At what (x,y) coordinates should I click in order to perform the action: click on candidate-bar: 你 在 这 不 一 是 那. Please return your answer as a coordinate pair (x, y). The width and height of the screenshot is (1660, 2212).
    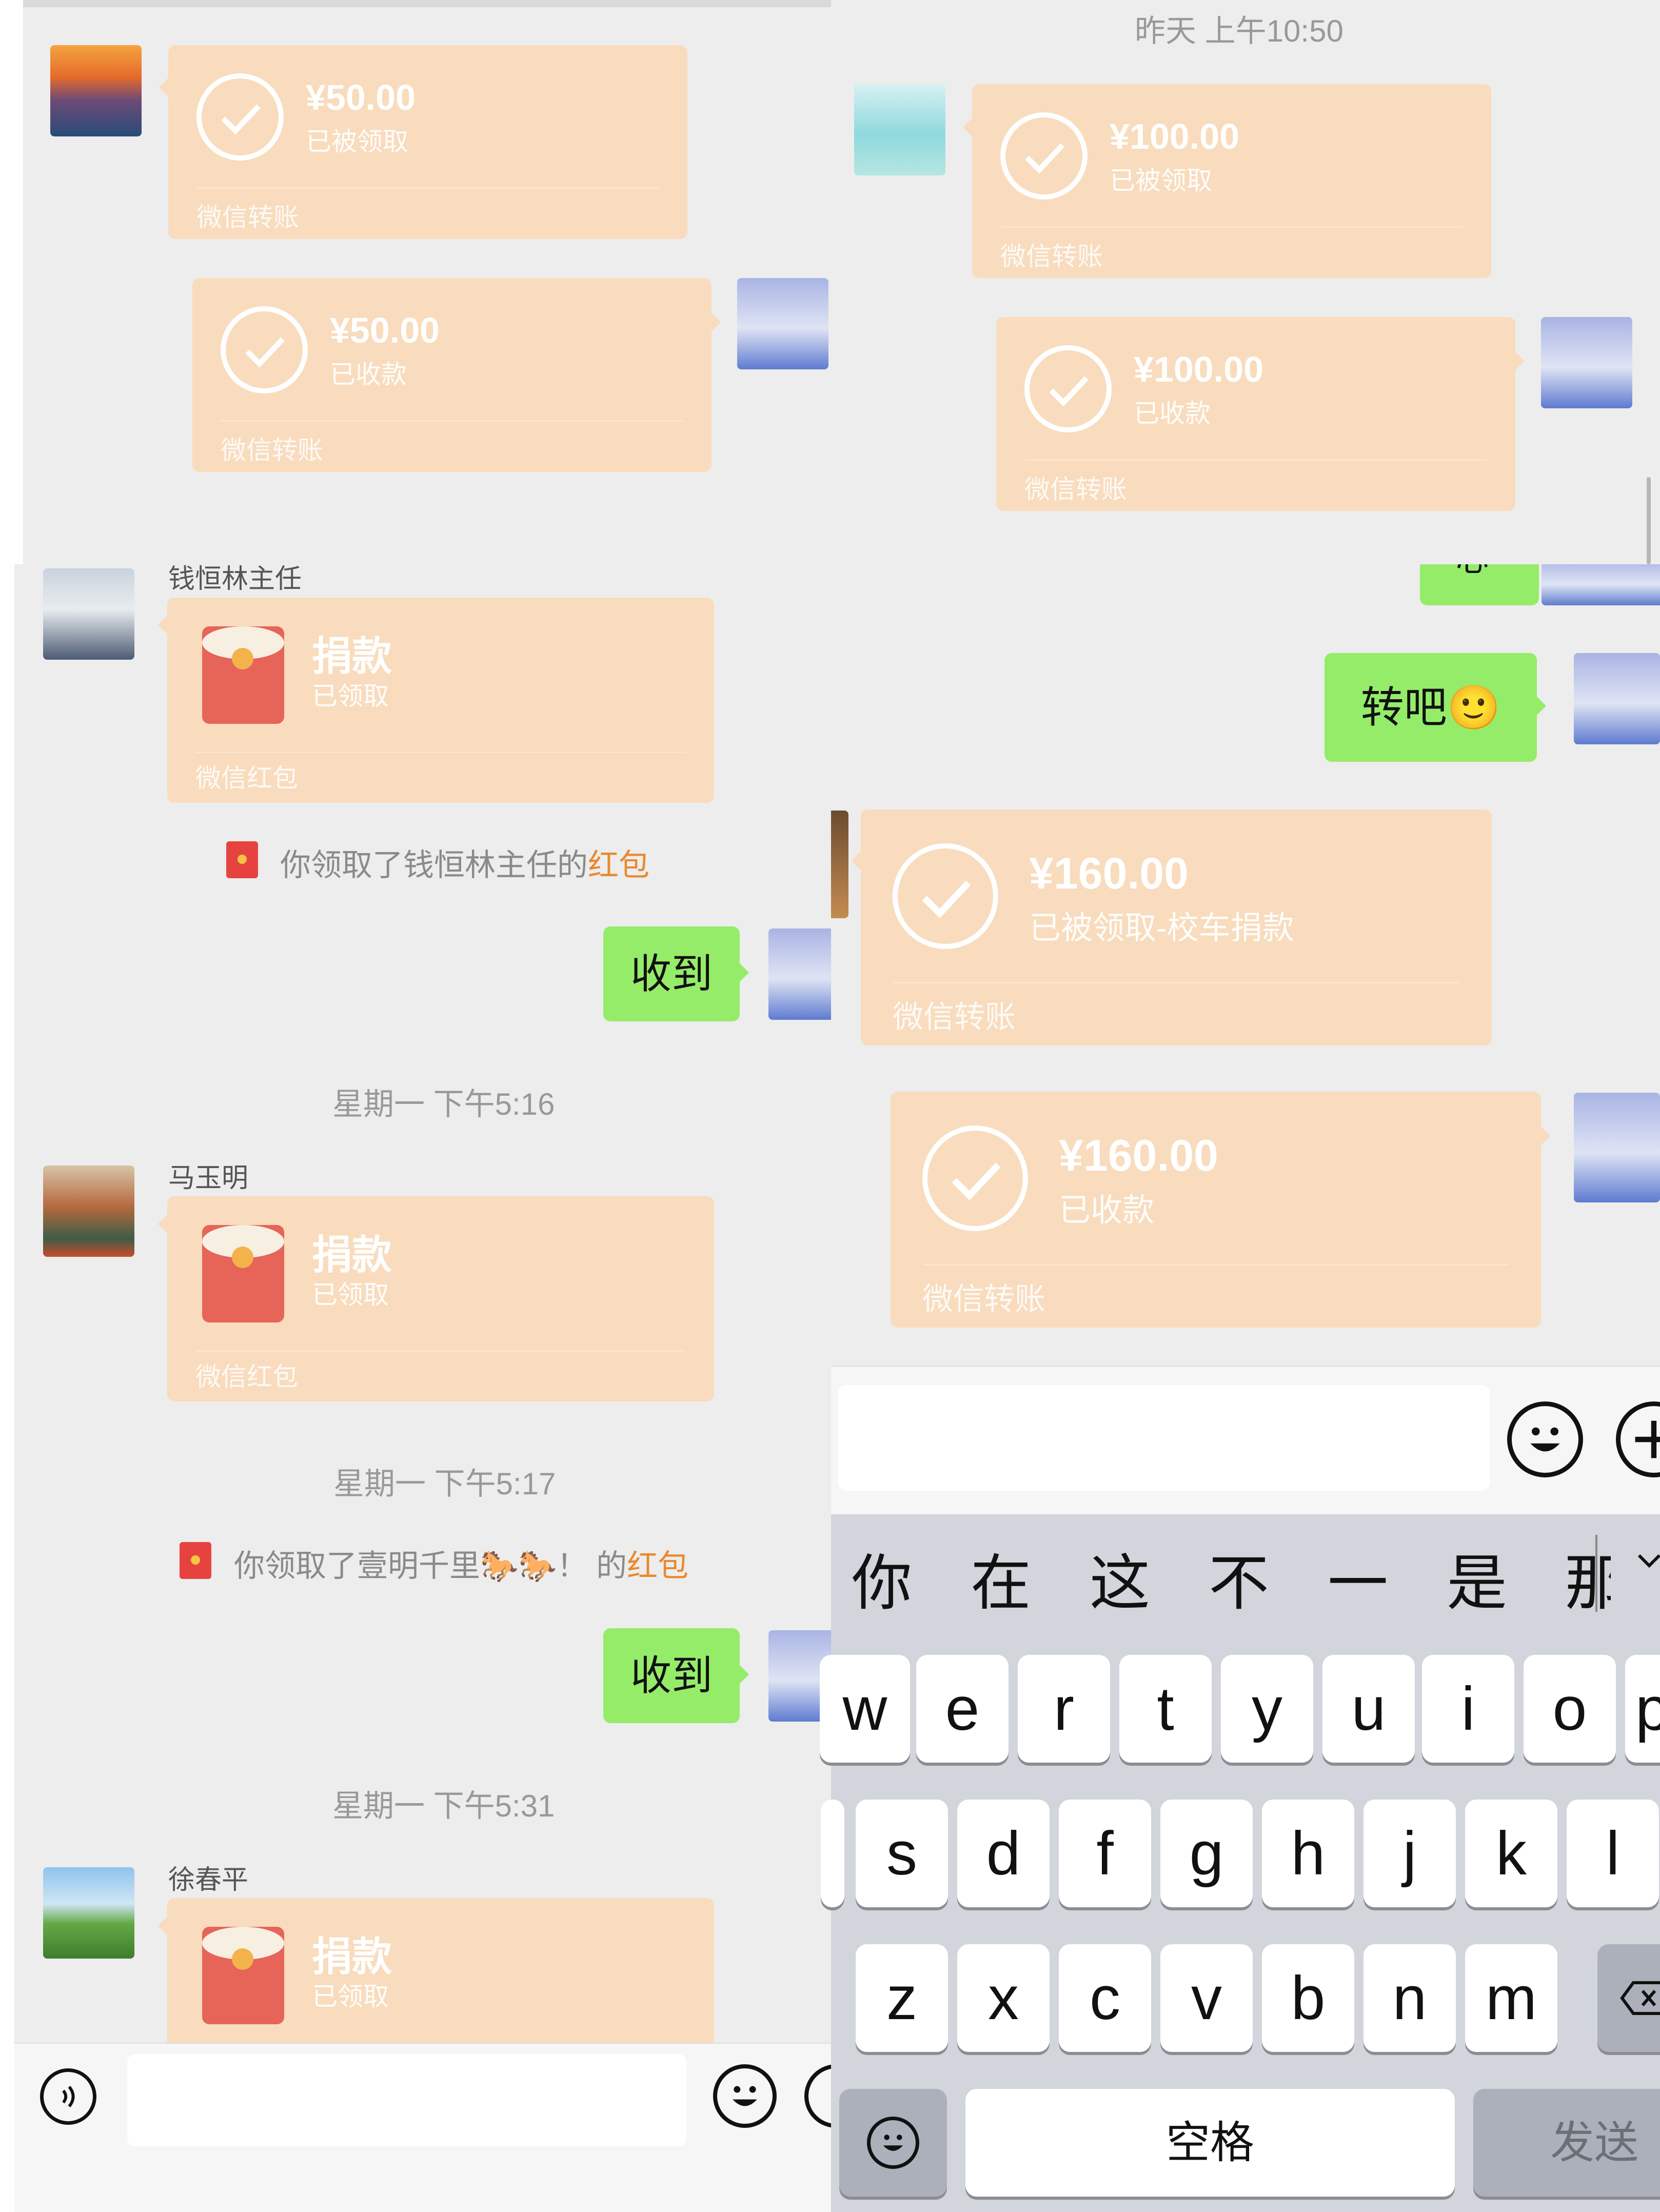
    Looking at the image, I should click on (1245, 1565).